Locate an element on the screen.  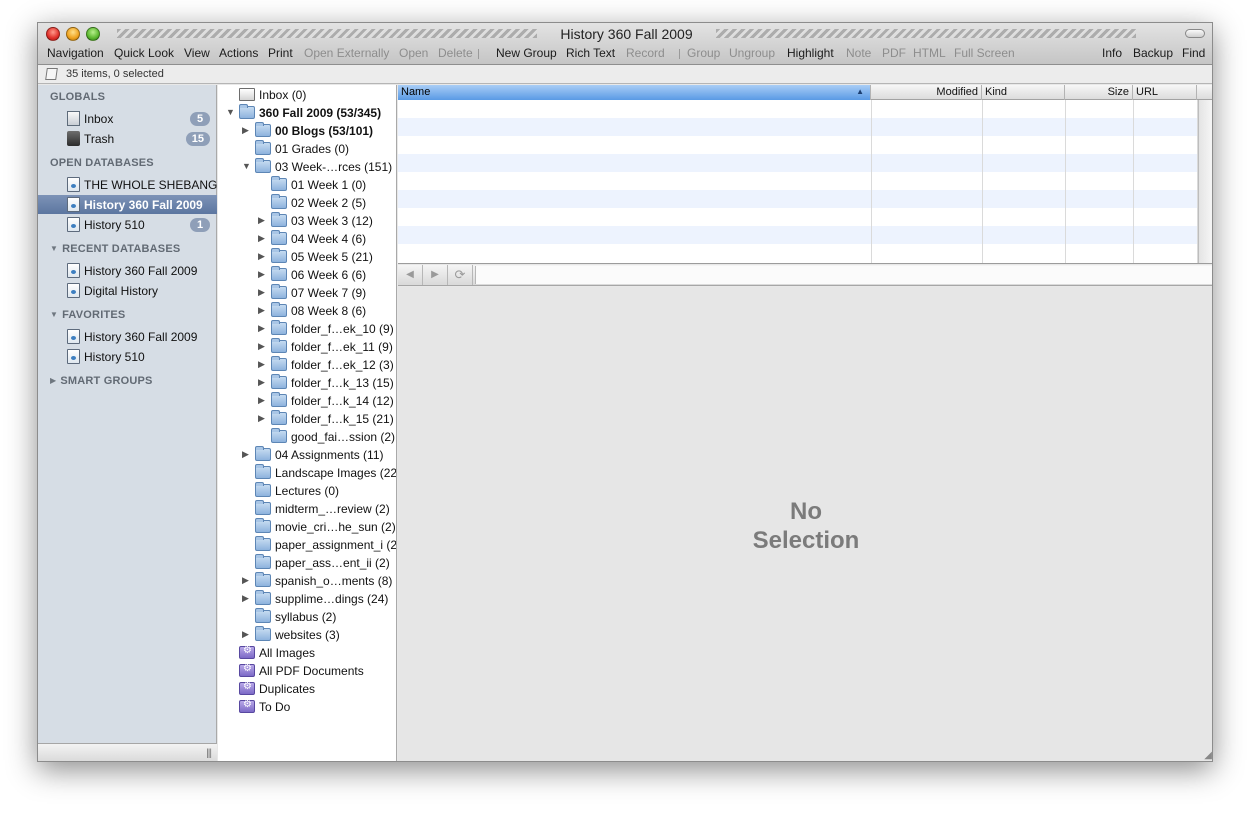
outline-row: ▼ 360 Fall 2009 (53/345) is located at coordinates (307, 113).